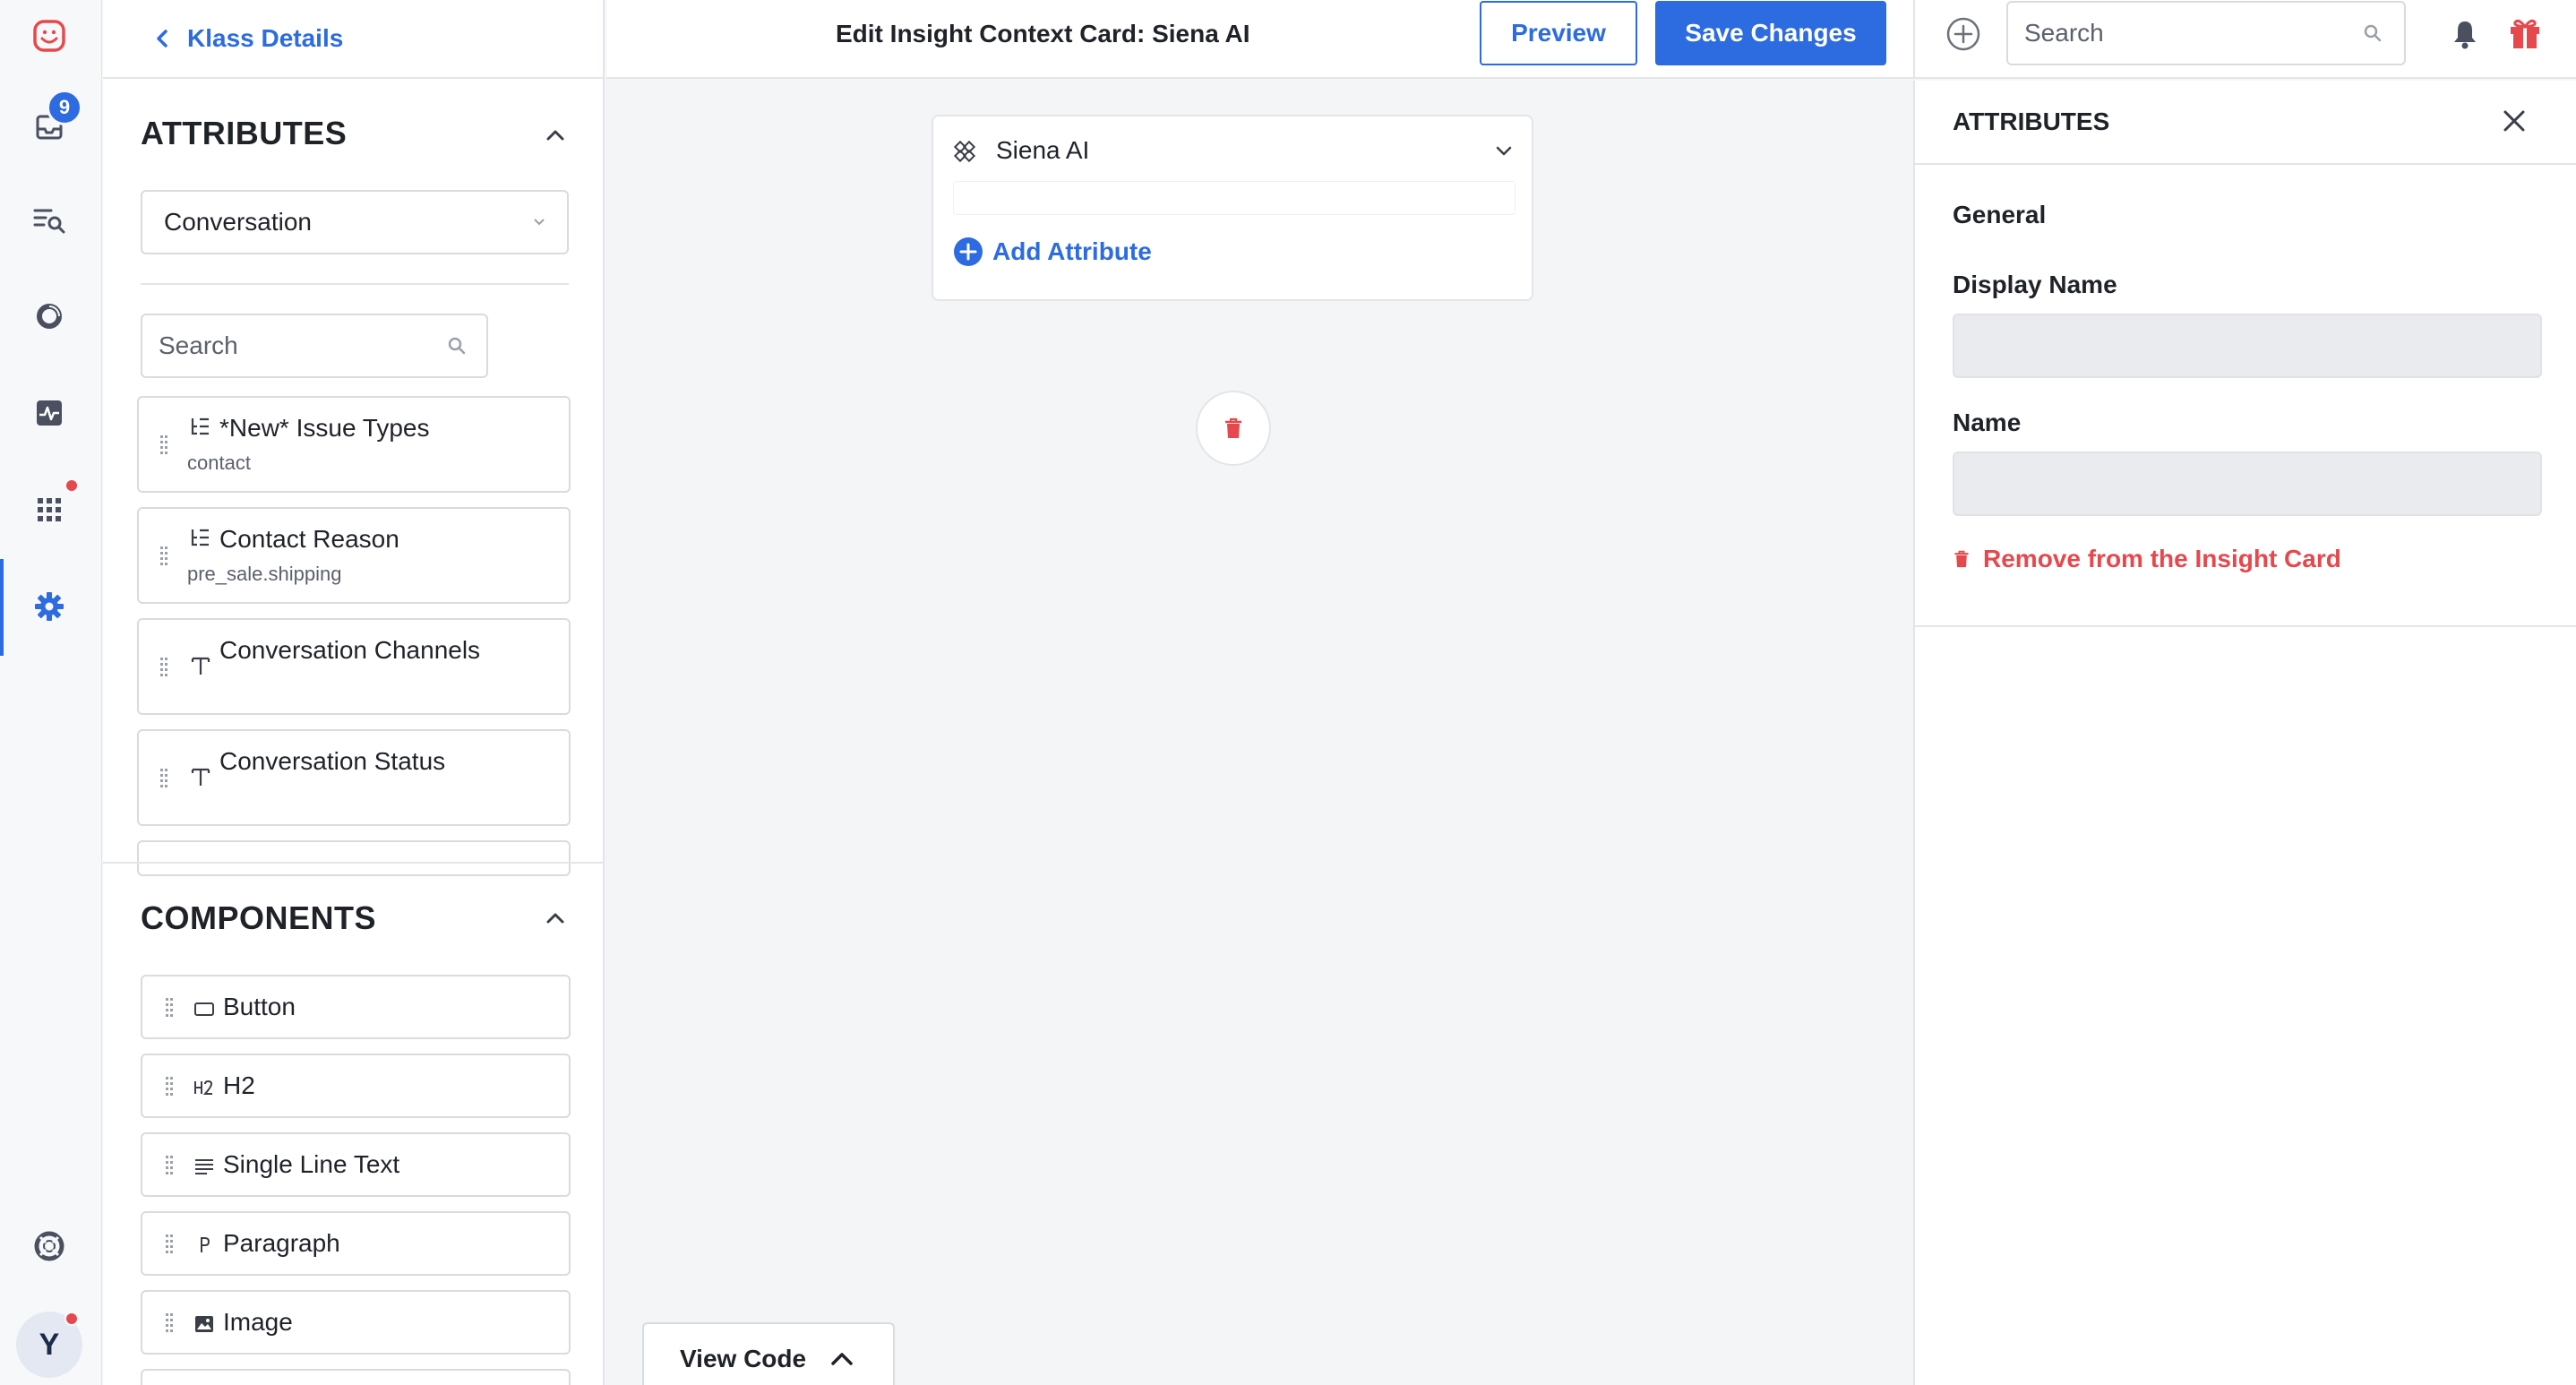 This screenshot has width=2576, height=1385. What do you see at coordinates (2525, 33) in the screenshot?
I see `gift-icon` at bounding box center [2525, 33].